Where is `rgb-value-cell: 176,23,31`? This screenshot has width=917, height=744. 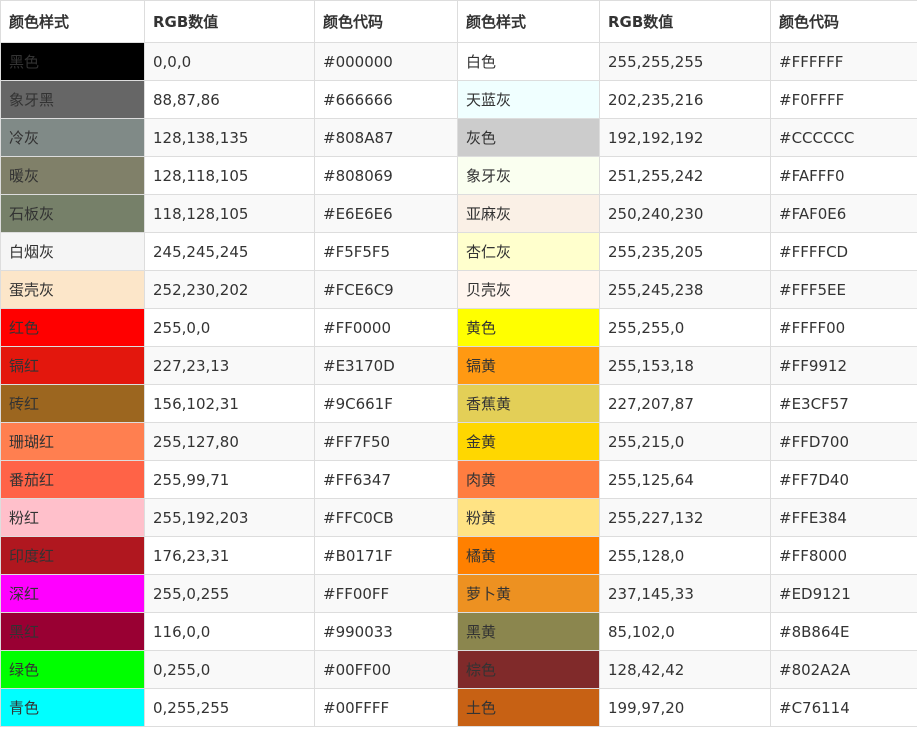
rgb-value-cell: 176,23,31 is located at coordinates (229, 555).